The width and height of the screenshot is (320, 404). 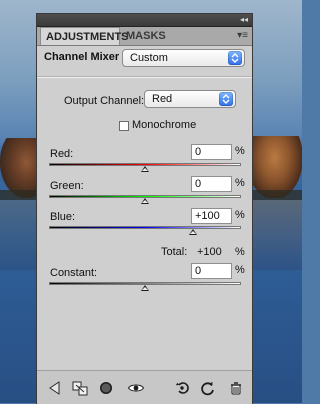 I want to click on preset-label: Channel Mixer, so click(x=82, y=57).